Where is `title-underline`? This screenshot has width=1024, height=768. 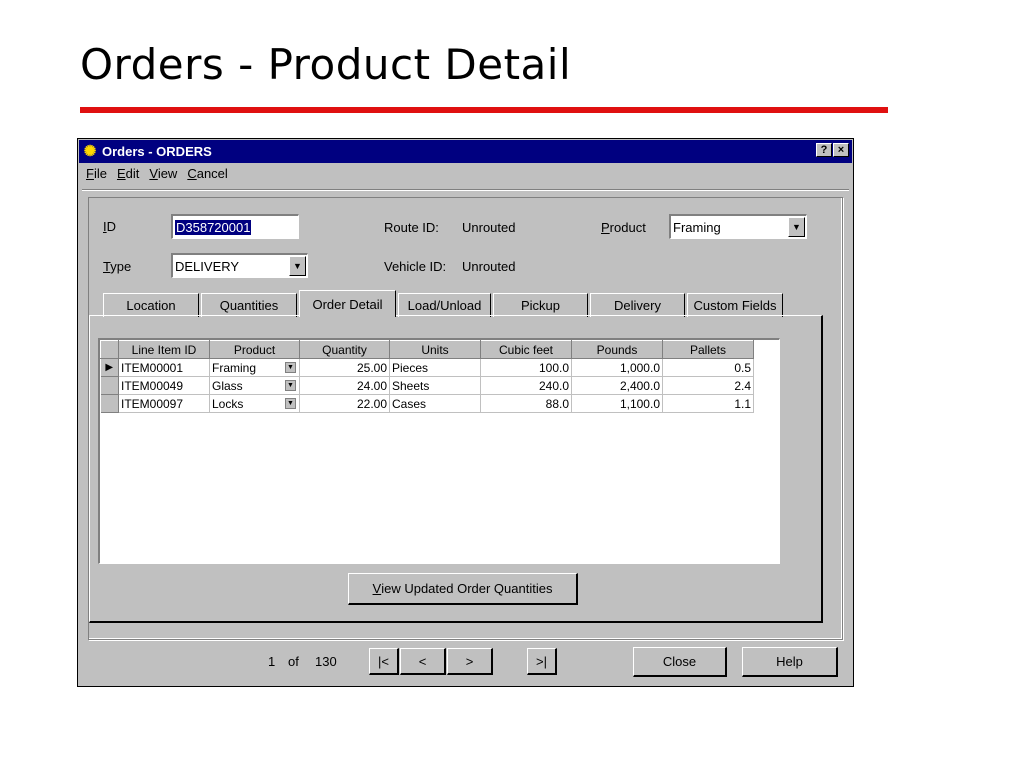 title-underline is located at coordinates (484, 110).